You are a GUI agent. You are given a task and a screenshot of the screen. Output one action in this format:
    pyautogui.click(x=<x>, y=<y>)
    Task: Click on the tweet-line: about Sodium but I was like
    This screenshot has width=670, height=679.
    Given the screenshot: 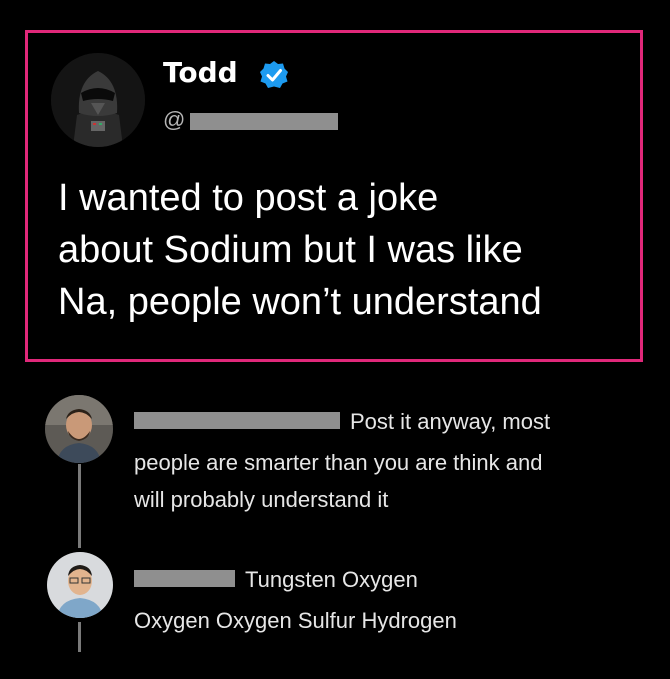 What is the action you would take?
    pyautogui.click(x=290, y=250)
    